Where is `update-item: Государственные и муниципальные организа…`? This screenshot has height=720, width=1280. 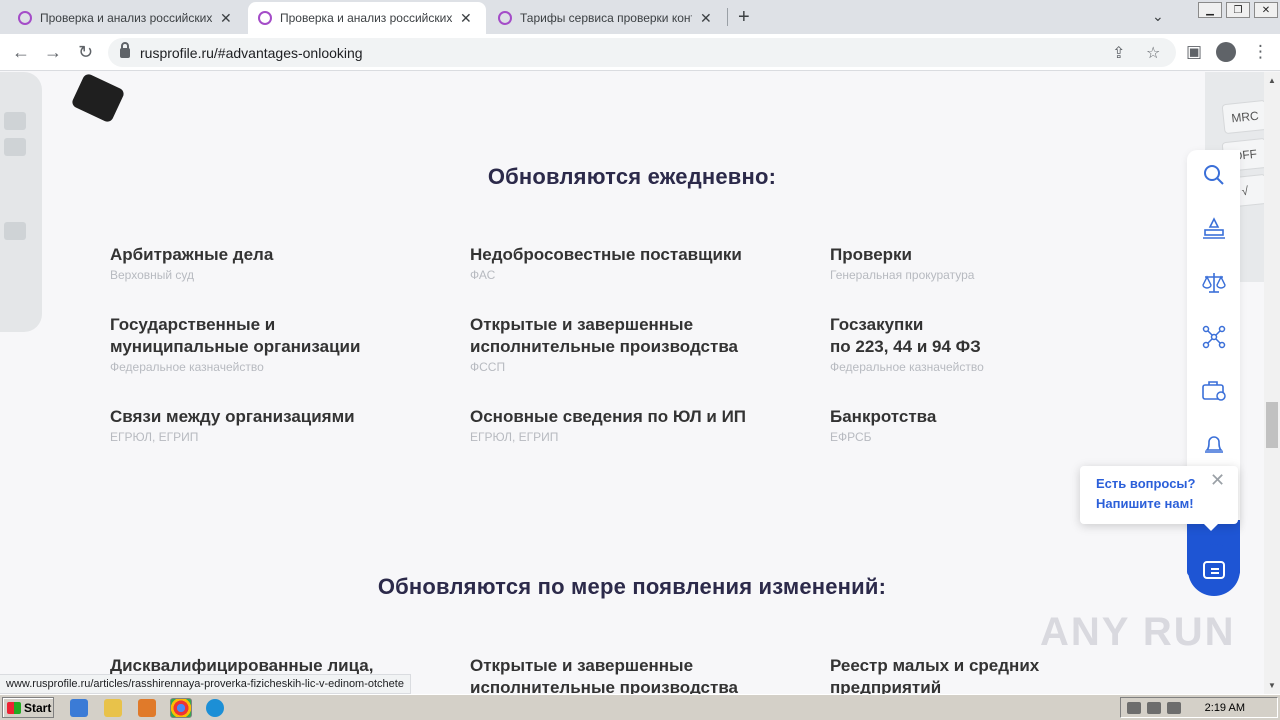 update-item: Государственные и муниципальные организа… is located at coordinates (275, 344).